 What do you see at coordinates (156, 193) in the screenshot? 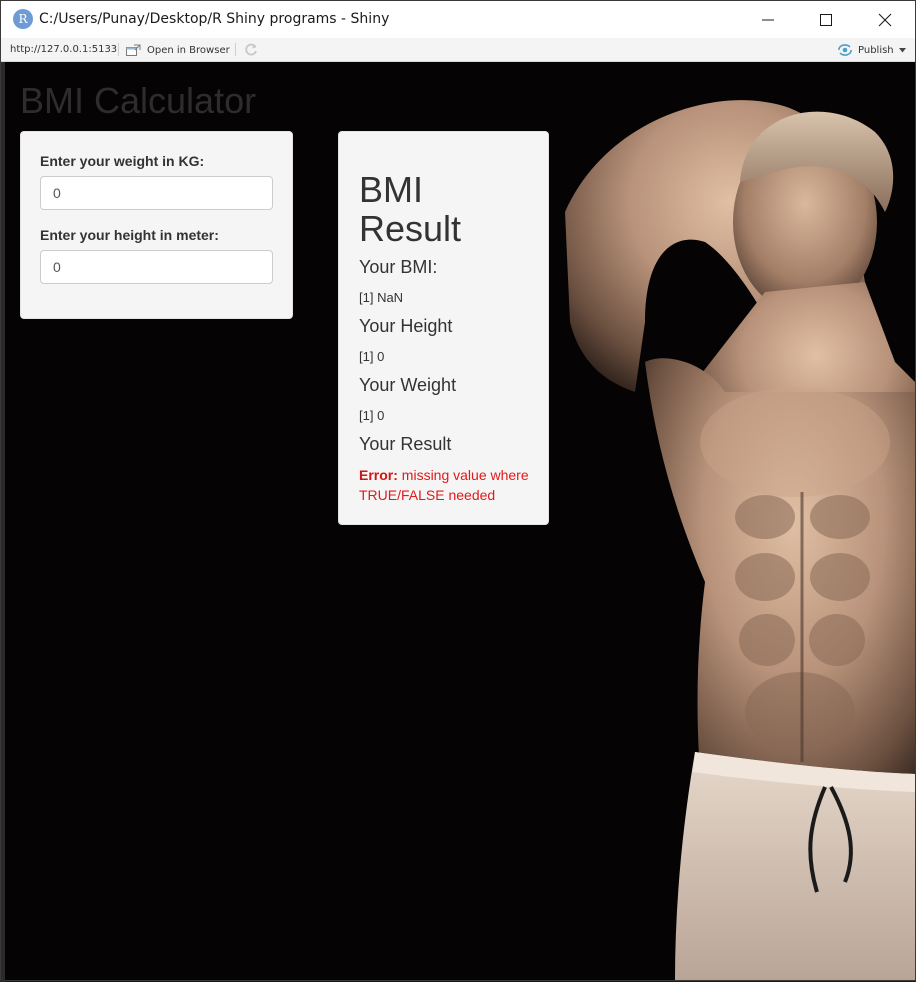
I see `weight-input` at bounding box center [156, 193].